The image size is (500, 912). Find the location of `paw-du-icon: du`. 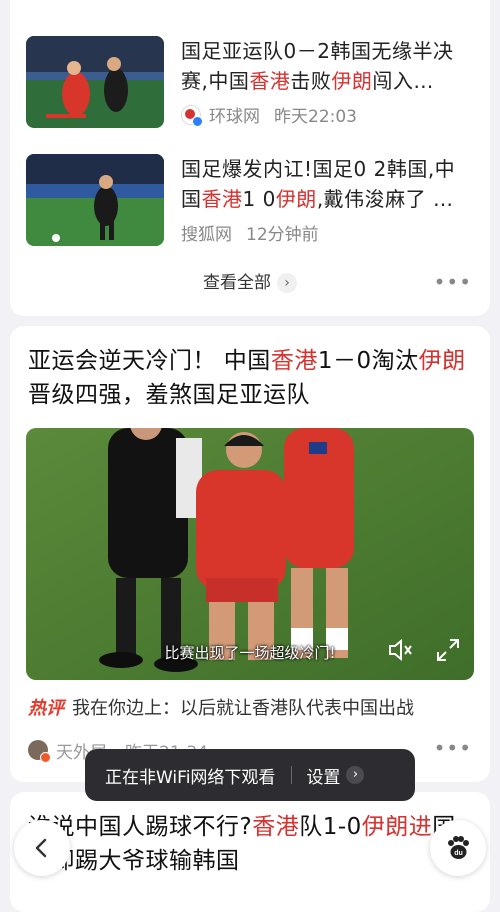

paw-du-icon: du is located at coordinates (458, 847).